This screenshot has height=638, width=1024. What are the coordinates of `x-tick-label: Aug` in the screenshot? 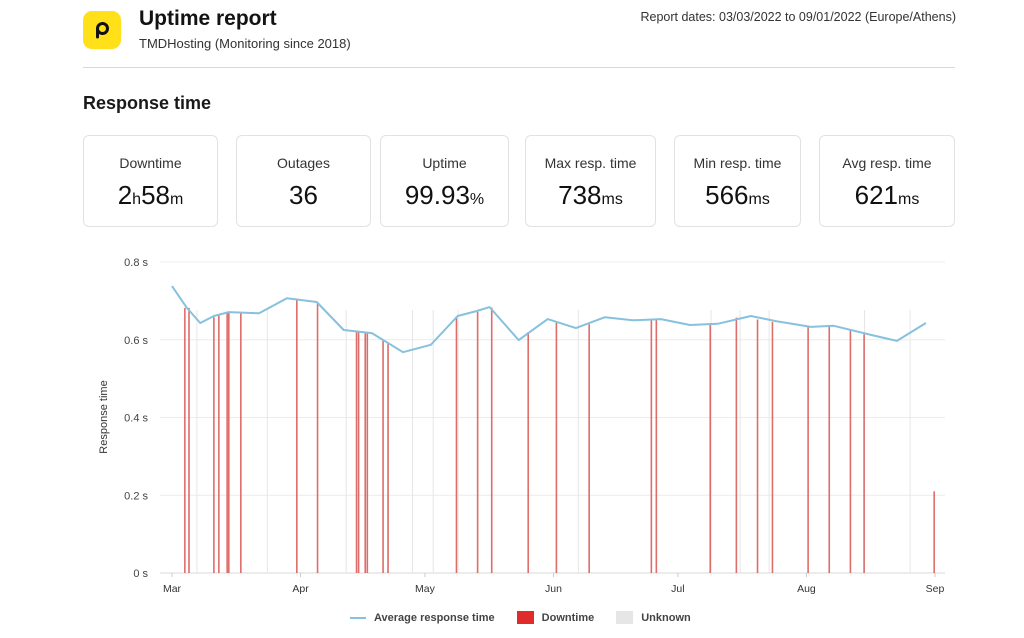 It's located at (806, 589).